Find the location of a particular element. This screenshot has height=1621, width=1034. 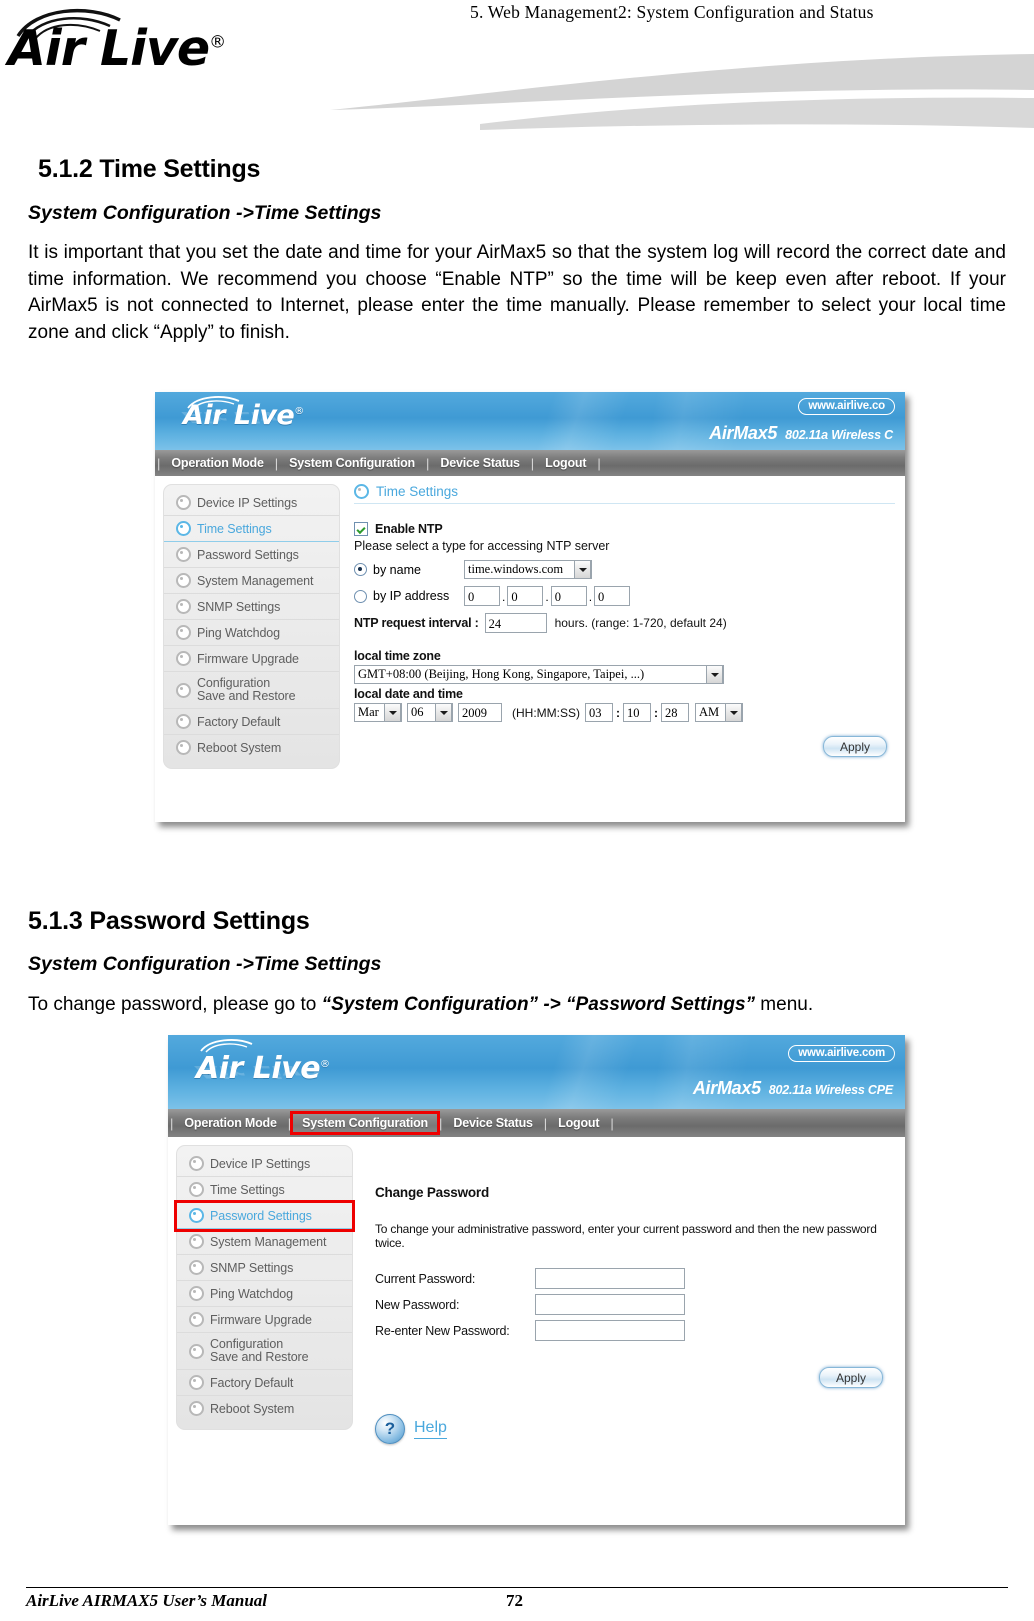

header-swoosh-decoration is located at coordinates (682, 92).